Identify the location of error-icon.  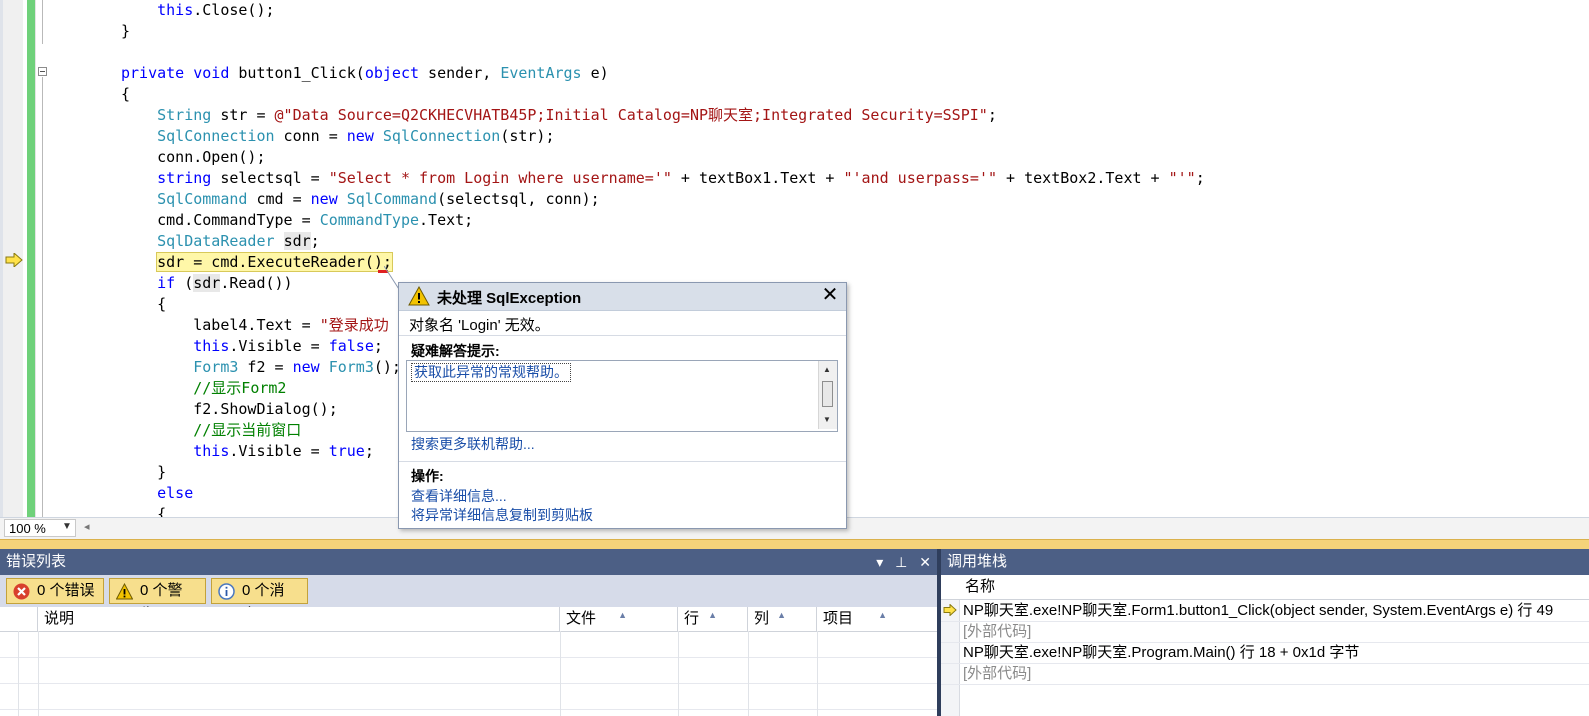
(21, 591).